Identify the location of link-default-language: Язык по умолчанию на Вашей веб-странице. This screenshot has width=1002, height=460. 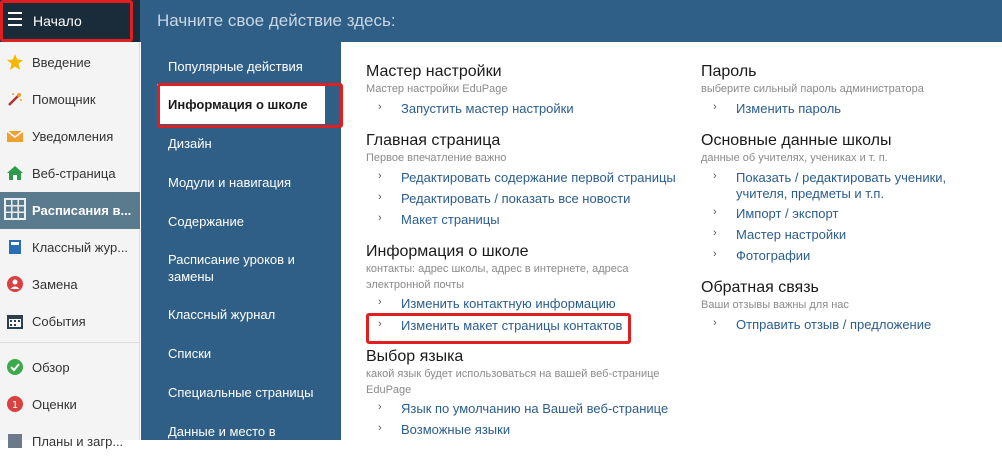
(534, 409).